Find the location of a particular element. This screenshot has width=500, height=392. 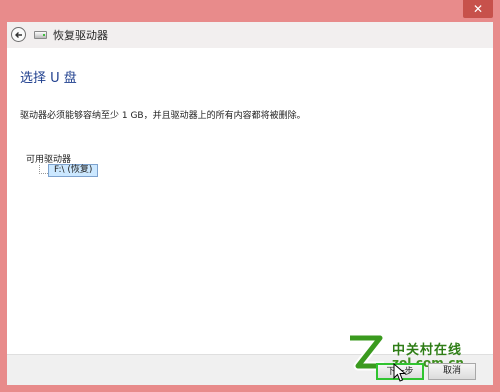

header-bar: 恢复驱动器 is located at coordinates (250, 35).